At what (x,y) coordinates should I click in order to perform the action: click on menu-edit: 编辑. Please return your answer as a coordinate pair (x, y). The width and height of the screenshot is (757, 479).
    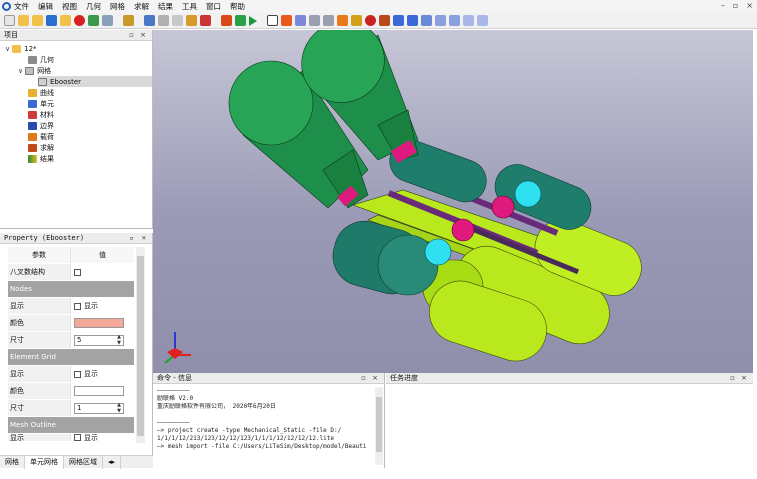
    Looking at the image, I should click on (45, 6).